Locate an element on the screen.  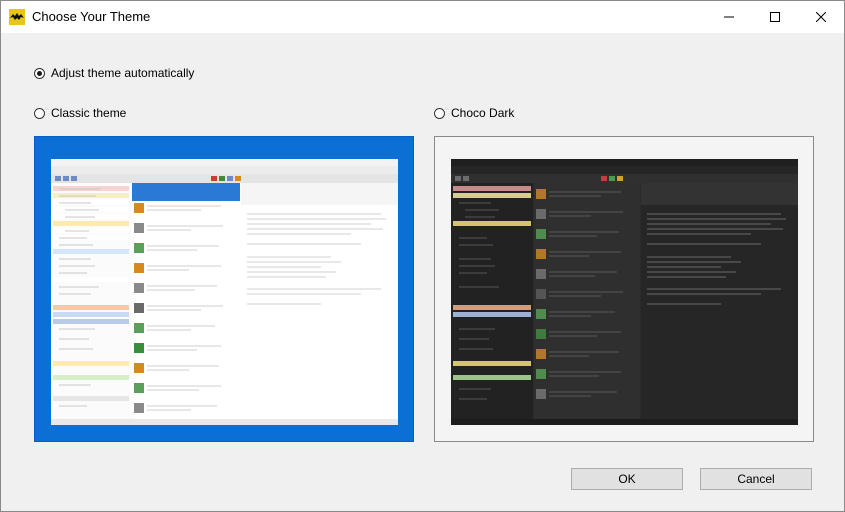
minimize-icon is located at coordinates (729, 17).